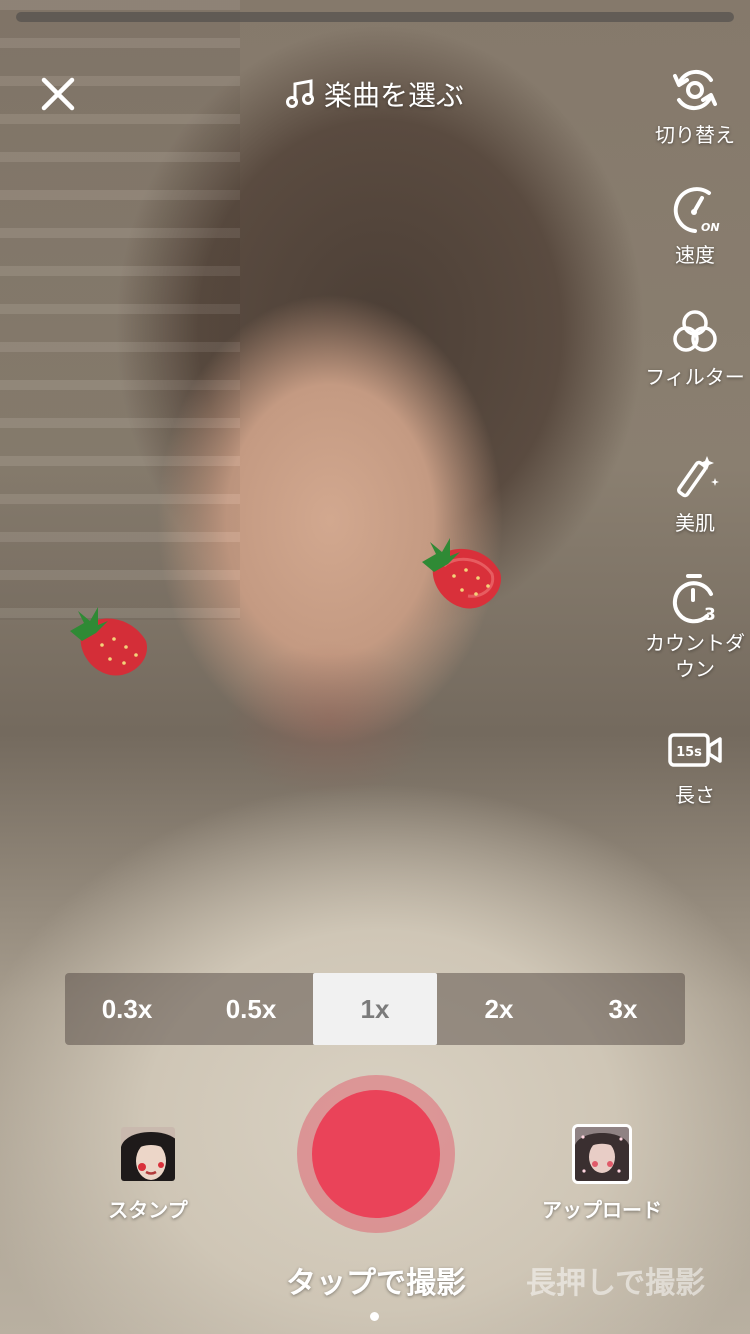  I want to click on speed-icon: ON, so click(696, 210).